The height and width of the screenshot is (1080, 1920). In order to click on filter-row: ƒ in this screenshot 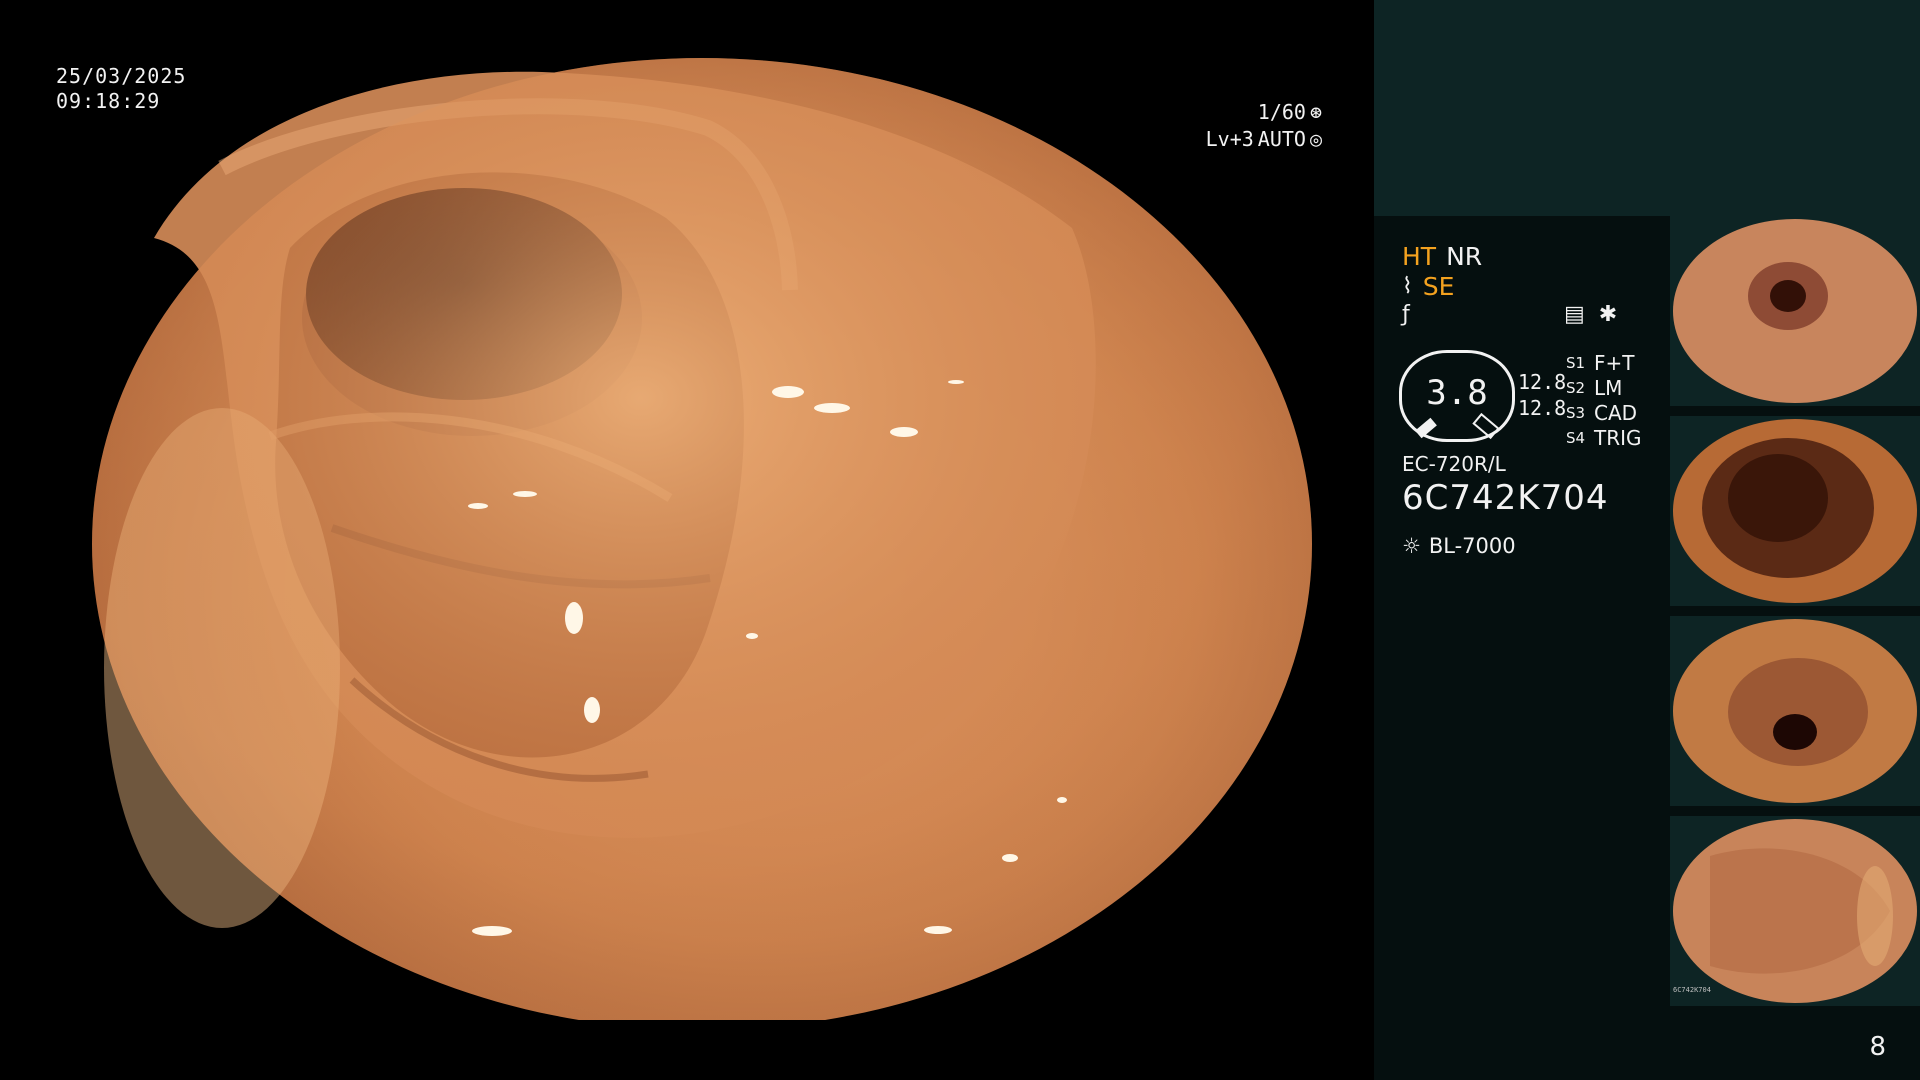, I will do `click(1406, 314)`.